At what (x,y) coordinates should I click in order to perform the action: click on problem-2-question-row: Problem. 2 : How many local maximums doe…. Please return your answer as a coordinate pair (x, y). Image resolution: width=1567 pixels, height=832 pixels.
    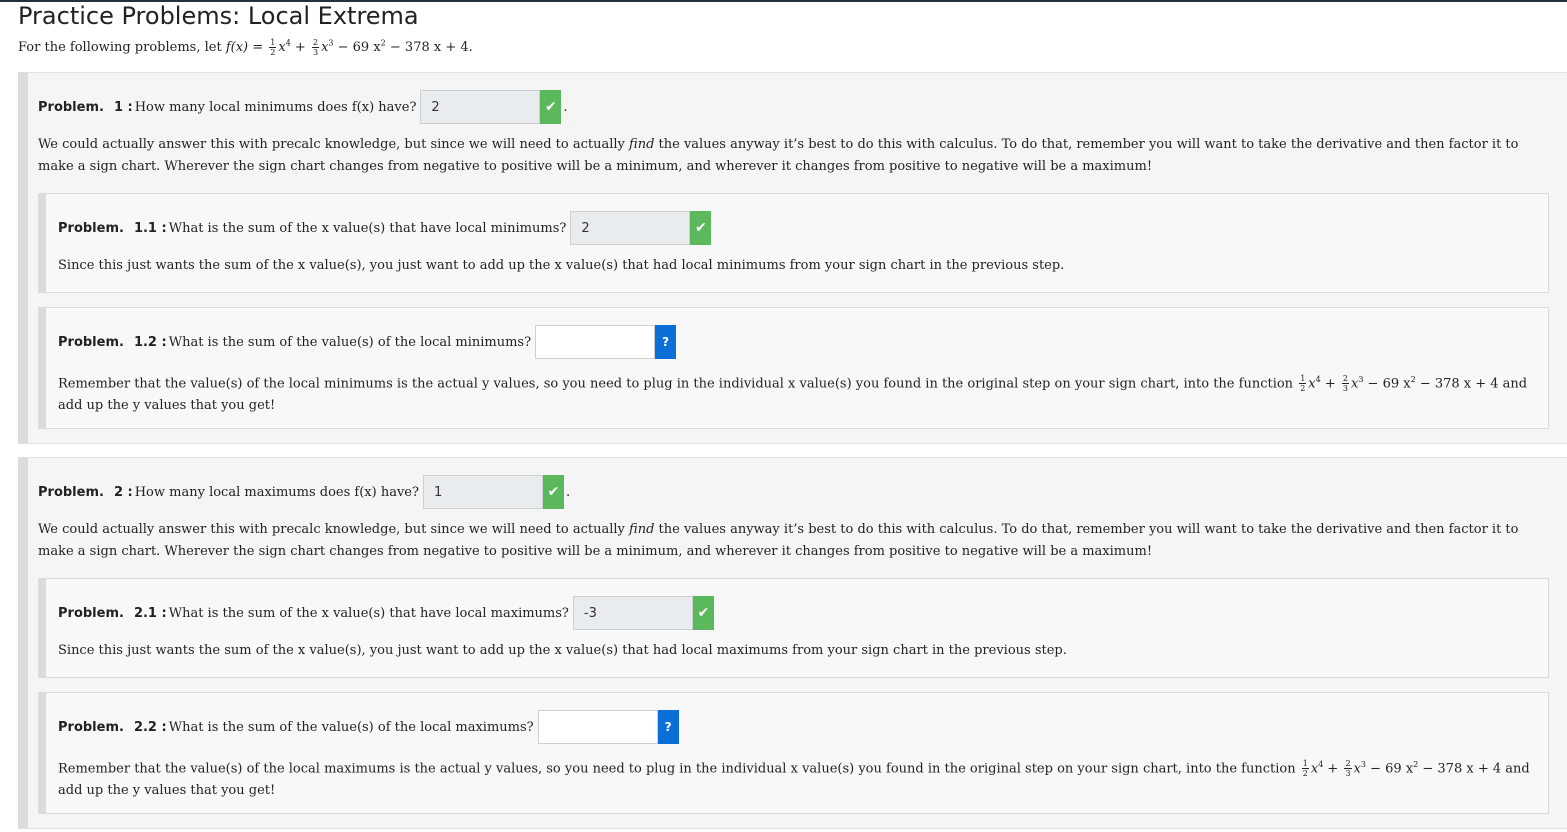
    Looking at the image, I should click on (304, 492).